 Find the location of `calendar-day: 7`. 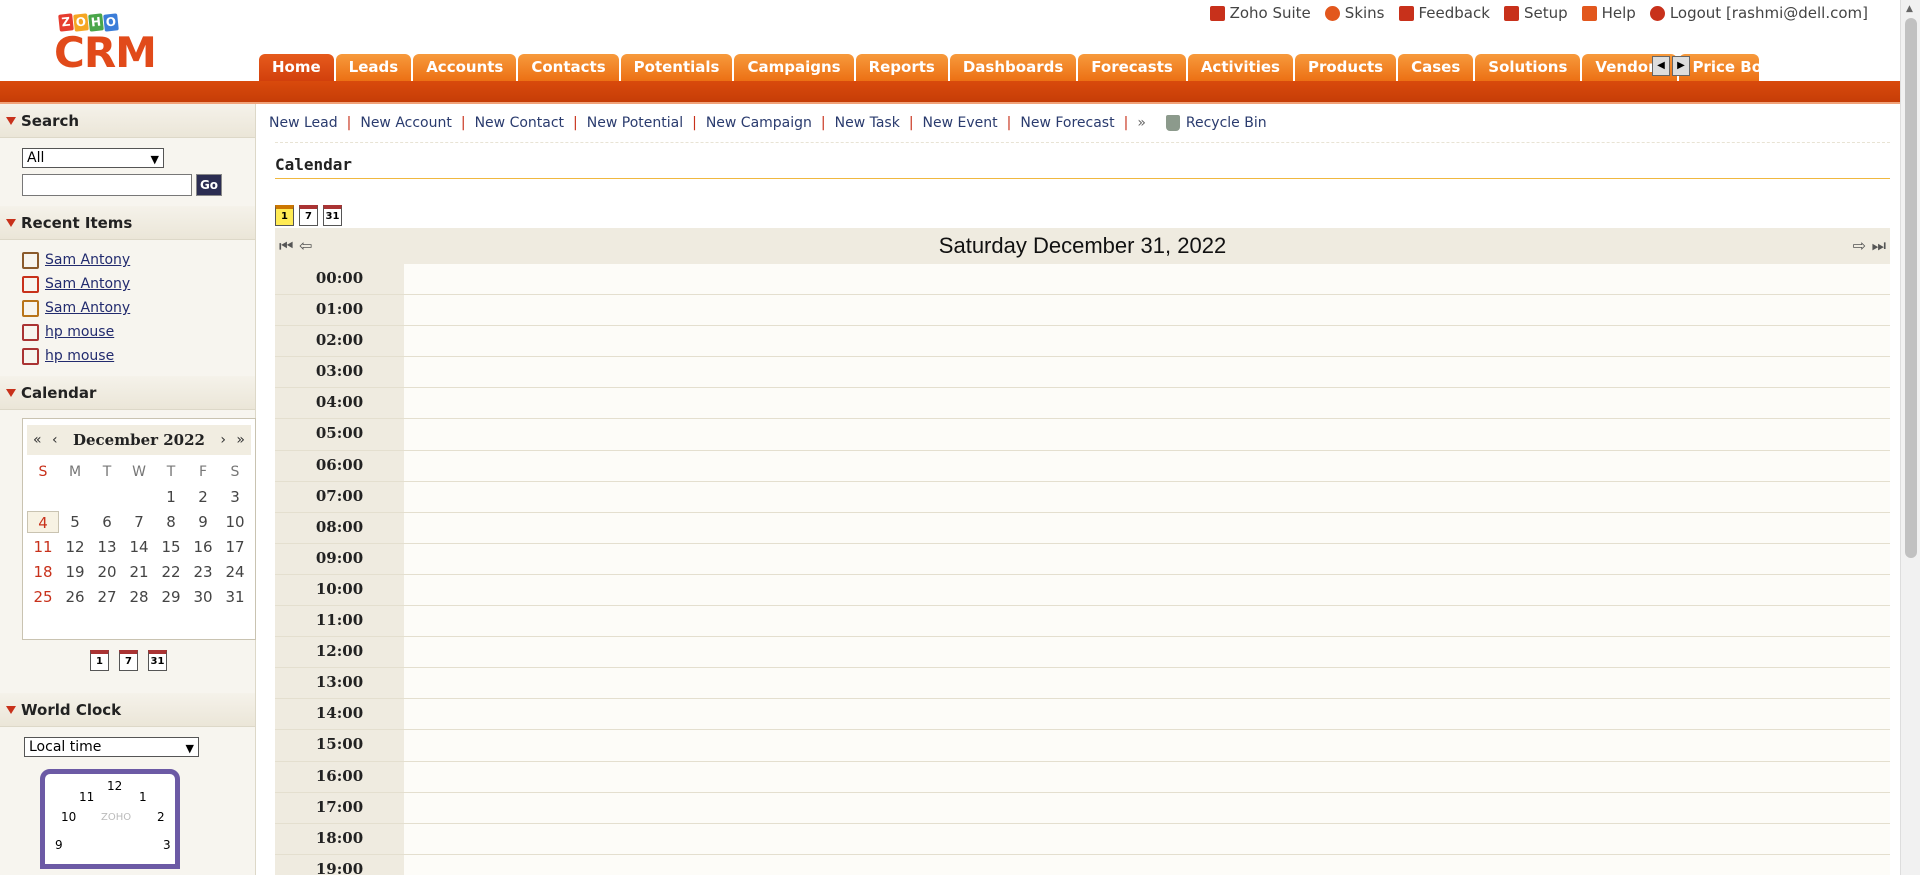

calendar-day: 7 is located at coordinates (139, 522).